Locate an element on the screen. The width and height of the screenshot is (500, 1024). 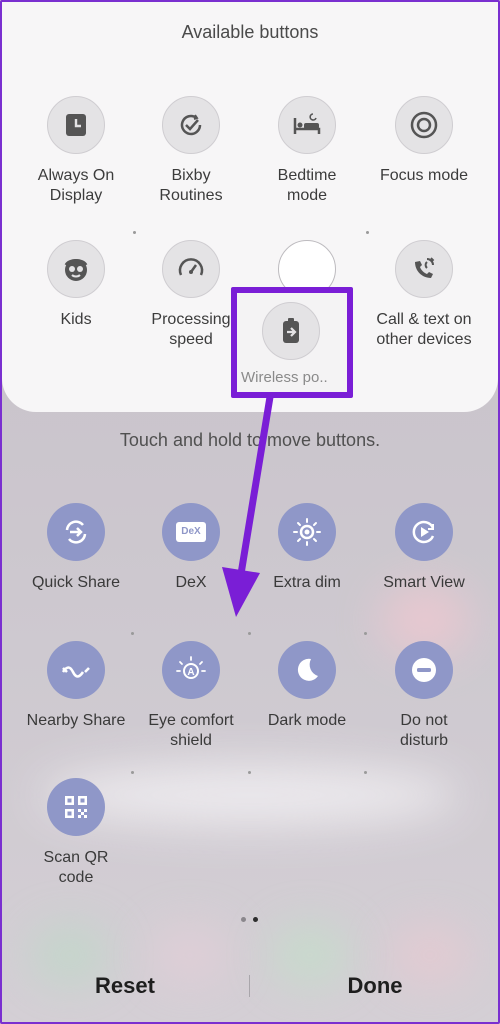
tile-focus-mode: Focus mode is located at coordinates (424, 141).